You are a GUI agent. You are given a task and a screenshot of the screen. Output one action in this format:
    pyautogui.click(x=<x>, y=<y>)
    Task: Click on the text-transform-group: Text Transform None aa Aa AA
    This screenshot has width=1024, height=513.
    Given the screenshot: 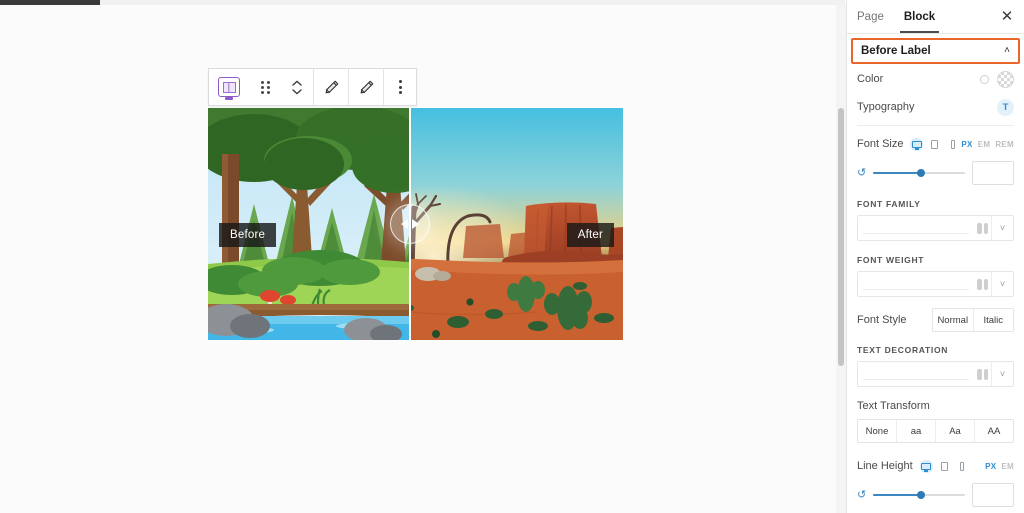 What is the action you would take?
    pyautogui.click(x=935, y=419)
    